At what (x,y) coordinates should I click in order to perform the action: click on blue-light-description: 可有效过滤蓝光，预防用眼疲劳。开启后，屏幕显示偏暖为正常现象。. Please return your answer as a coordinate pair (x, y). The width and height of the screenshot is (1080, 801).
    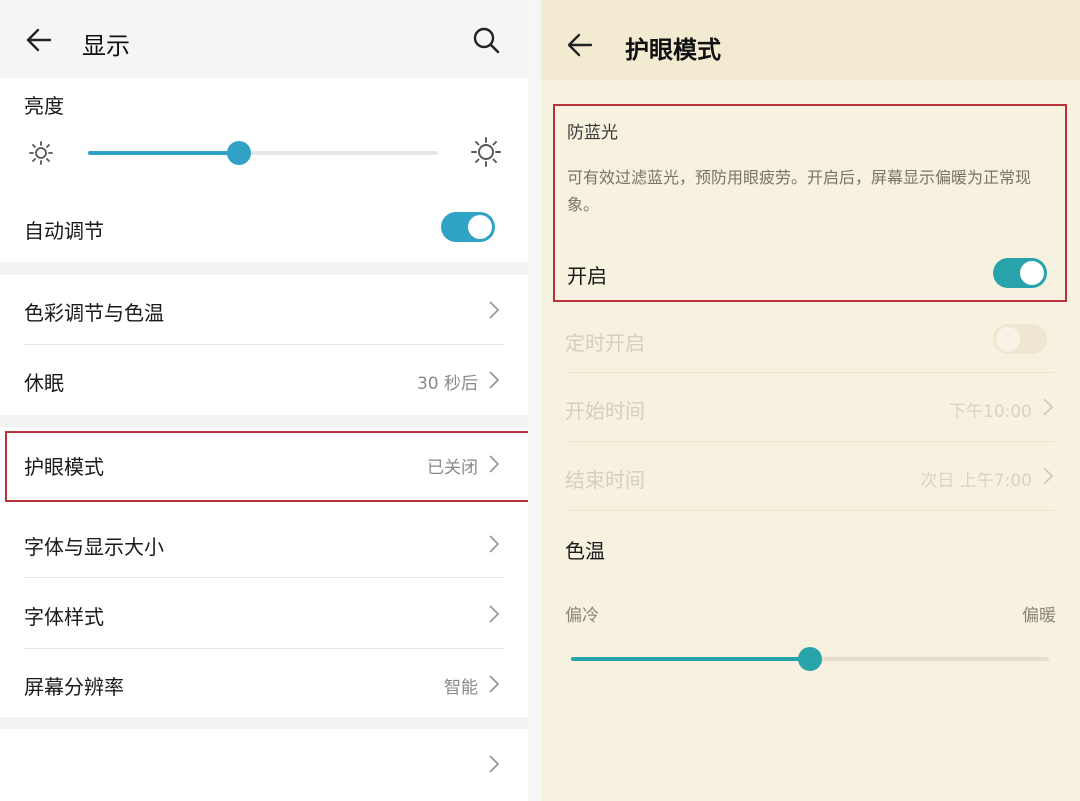
    Looking at the image, I should click on (799, 191).